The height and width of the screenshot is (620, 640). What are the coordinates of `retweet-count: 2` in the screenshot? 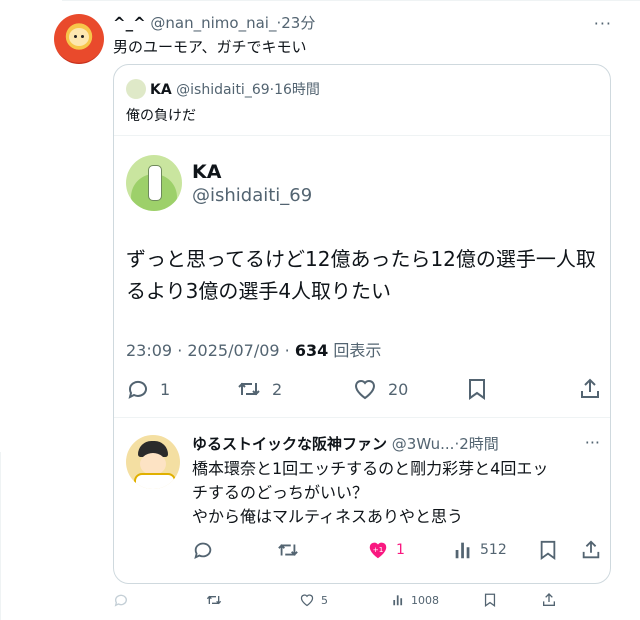 It's located at (277, 389).